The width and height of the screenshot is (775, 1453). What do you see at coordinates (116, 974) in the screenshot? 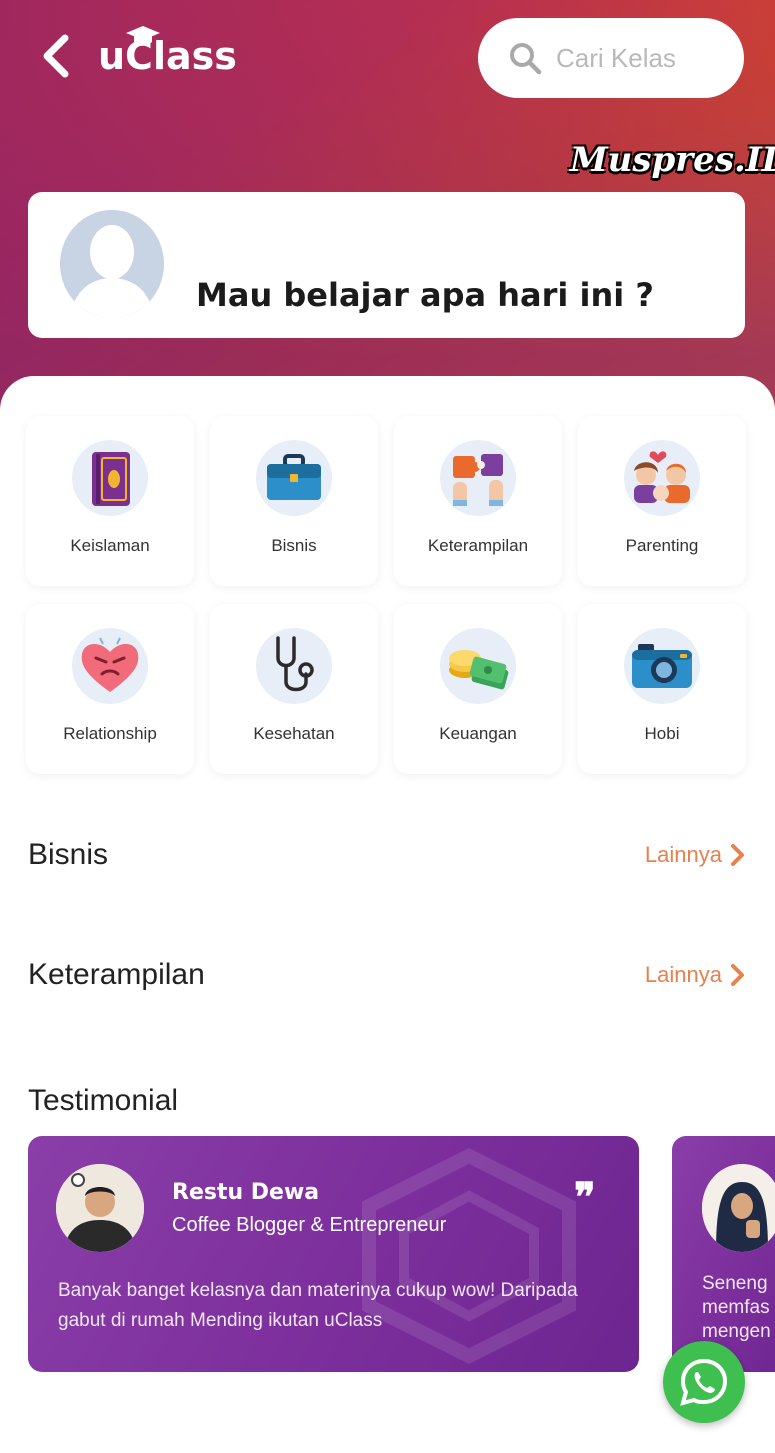
I see `section-title: Keterampilan` at bounding box center [116, 974].